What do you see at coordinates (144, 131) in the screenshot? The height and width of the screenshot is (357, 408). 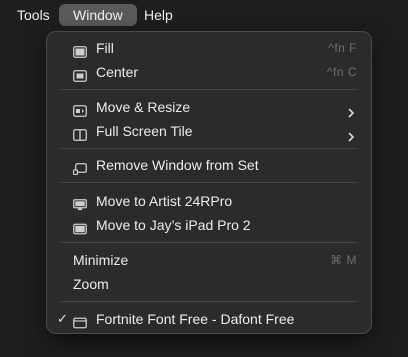 I see `menu-item-full-screen-tile-label: Full Screen Tile` at bounding box center [144, 131].